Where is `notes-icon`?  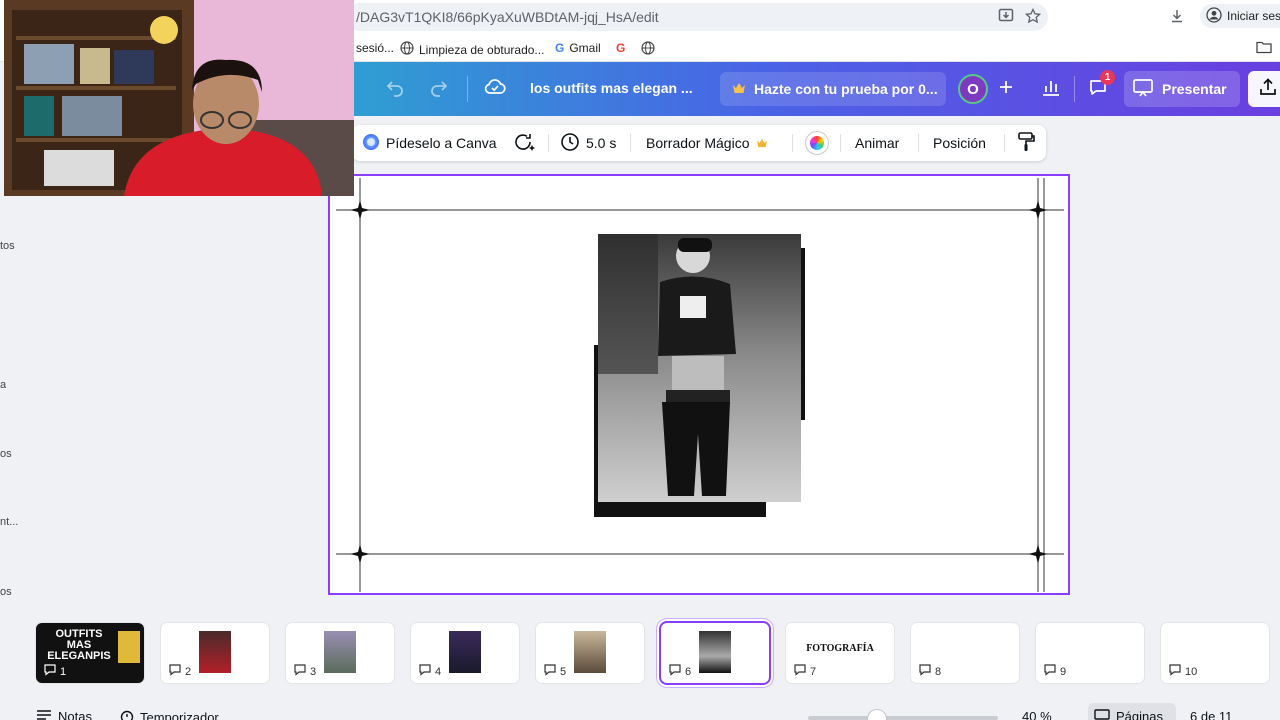
notes-icon is located at coordinates (44, 714).